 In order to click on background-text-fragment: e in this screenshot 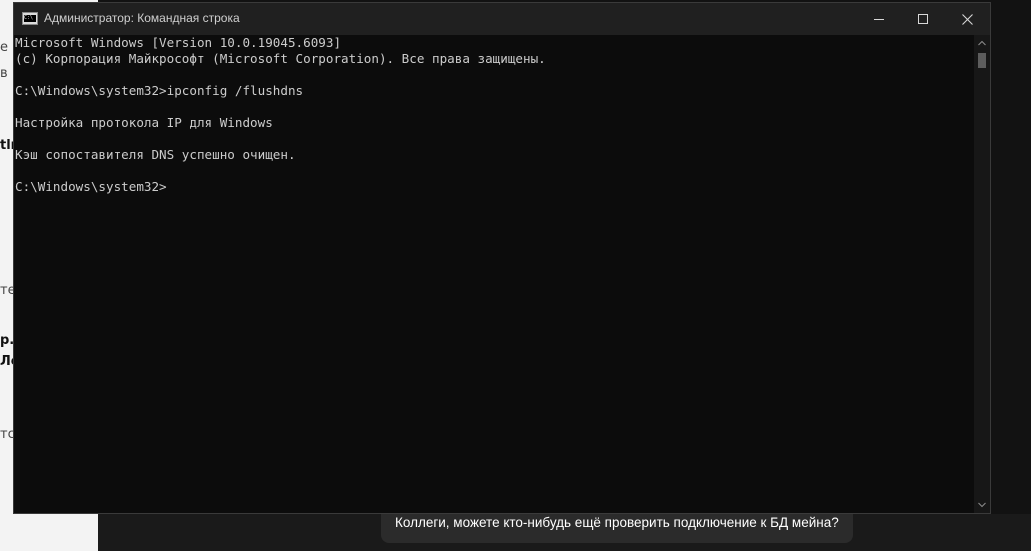, I will do `click(4, 47)`.